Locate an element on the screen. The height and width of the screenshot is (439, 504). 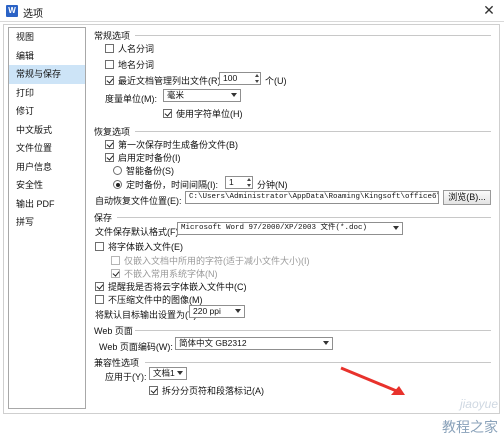
watermark: jiaoyue 教程之家 is located at coordinates (427, 417).